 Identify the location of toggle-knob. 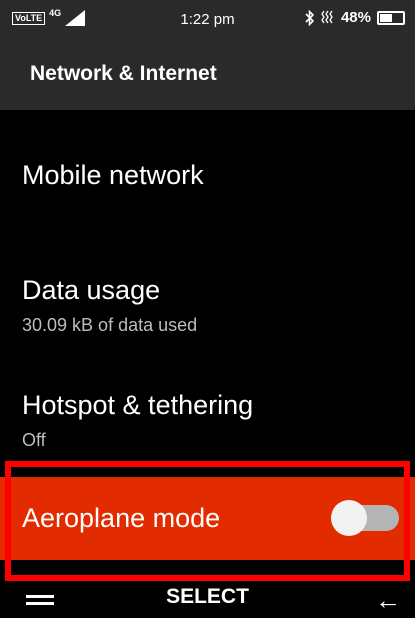
(349, 518).